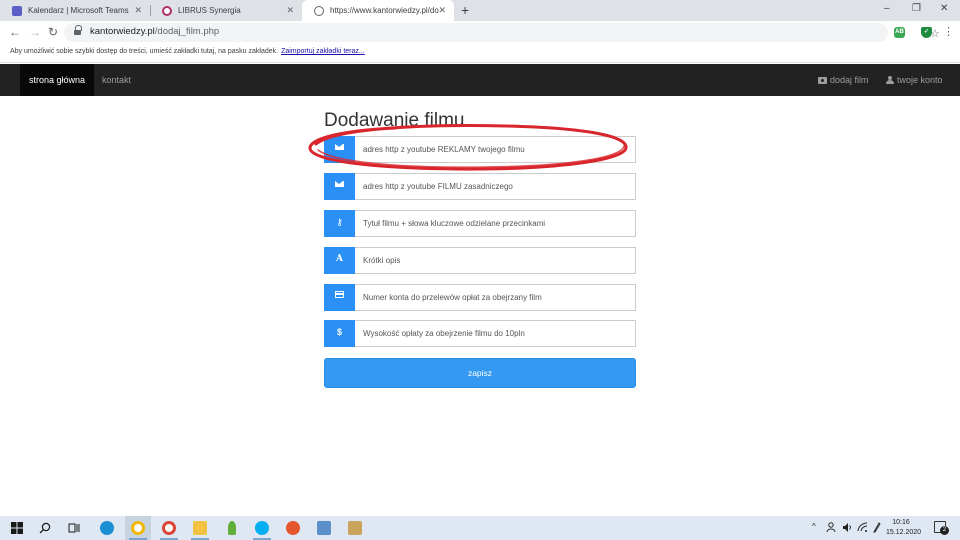  I want to click on short-description-placeholder: Krótki opis, so click(382, 260).